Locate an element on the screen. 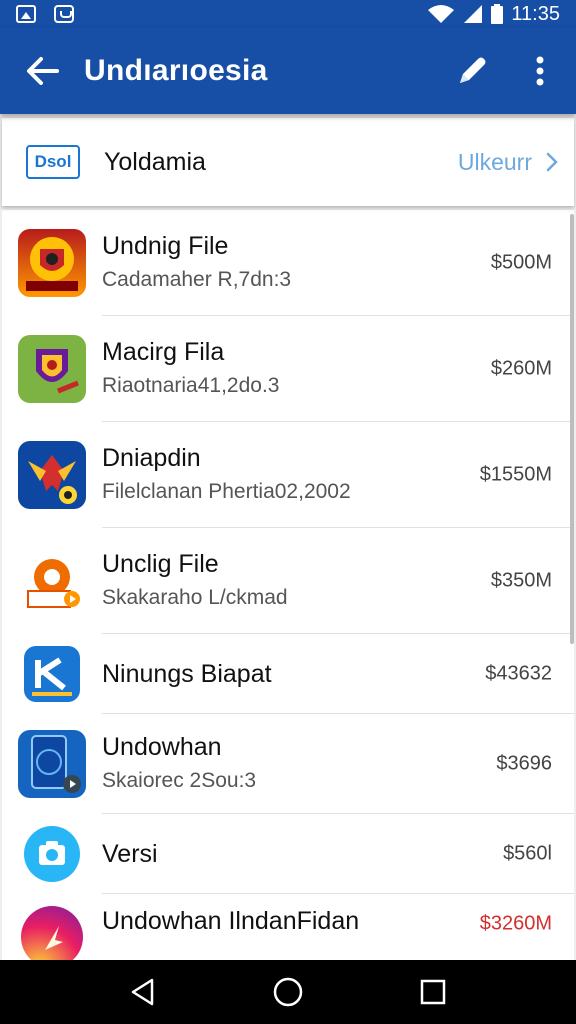 Image resolution: width=576 pixels, height=1024 pixels. filter-action-link: Ulkeurr is located at coordinates (508, 162).